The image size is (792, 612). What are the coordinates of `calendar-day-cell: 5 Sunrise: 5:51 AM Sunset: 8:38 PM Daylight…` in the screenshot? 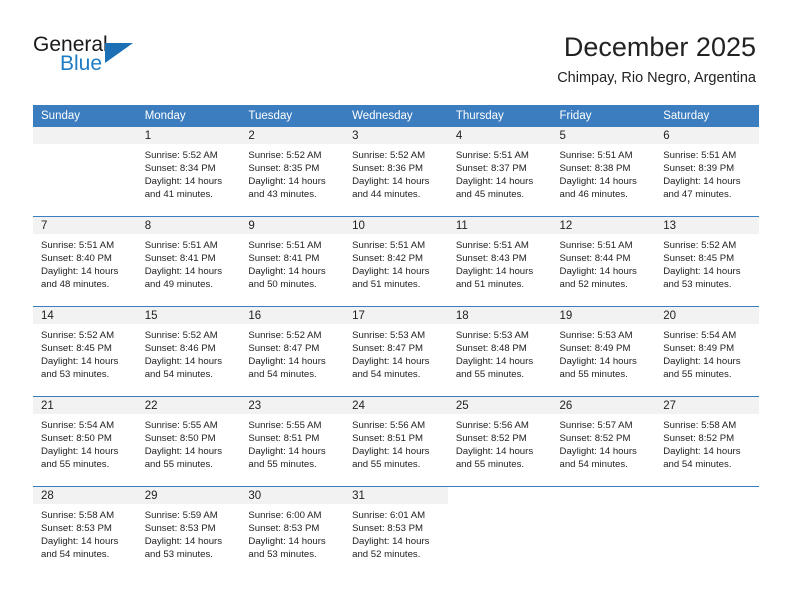 It's located at (603, 172).